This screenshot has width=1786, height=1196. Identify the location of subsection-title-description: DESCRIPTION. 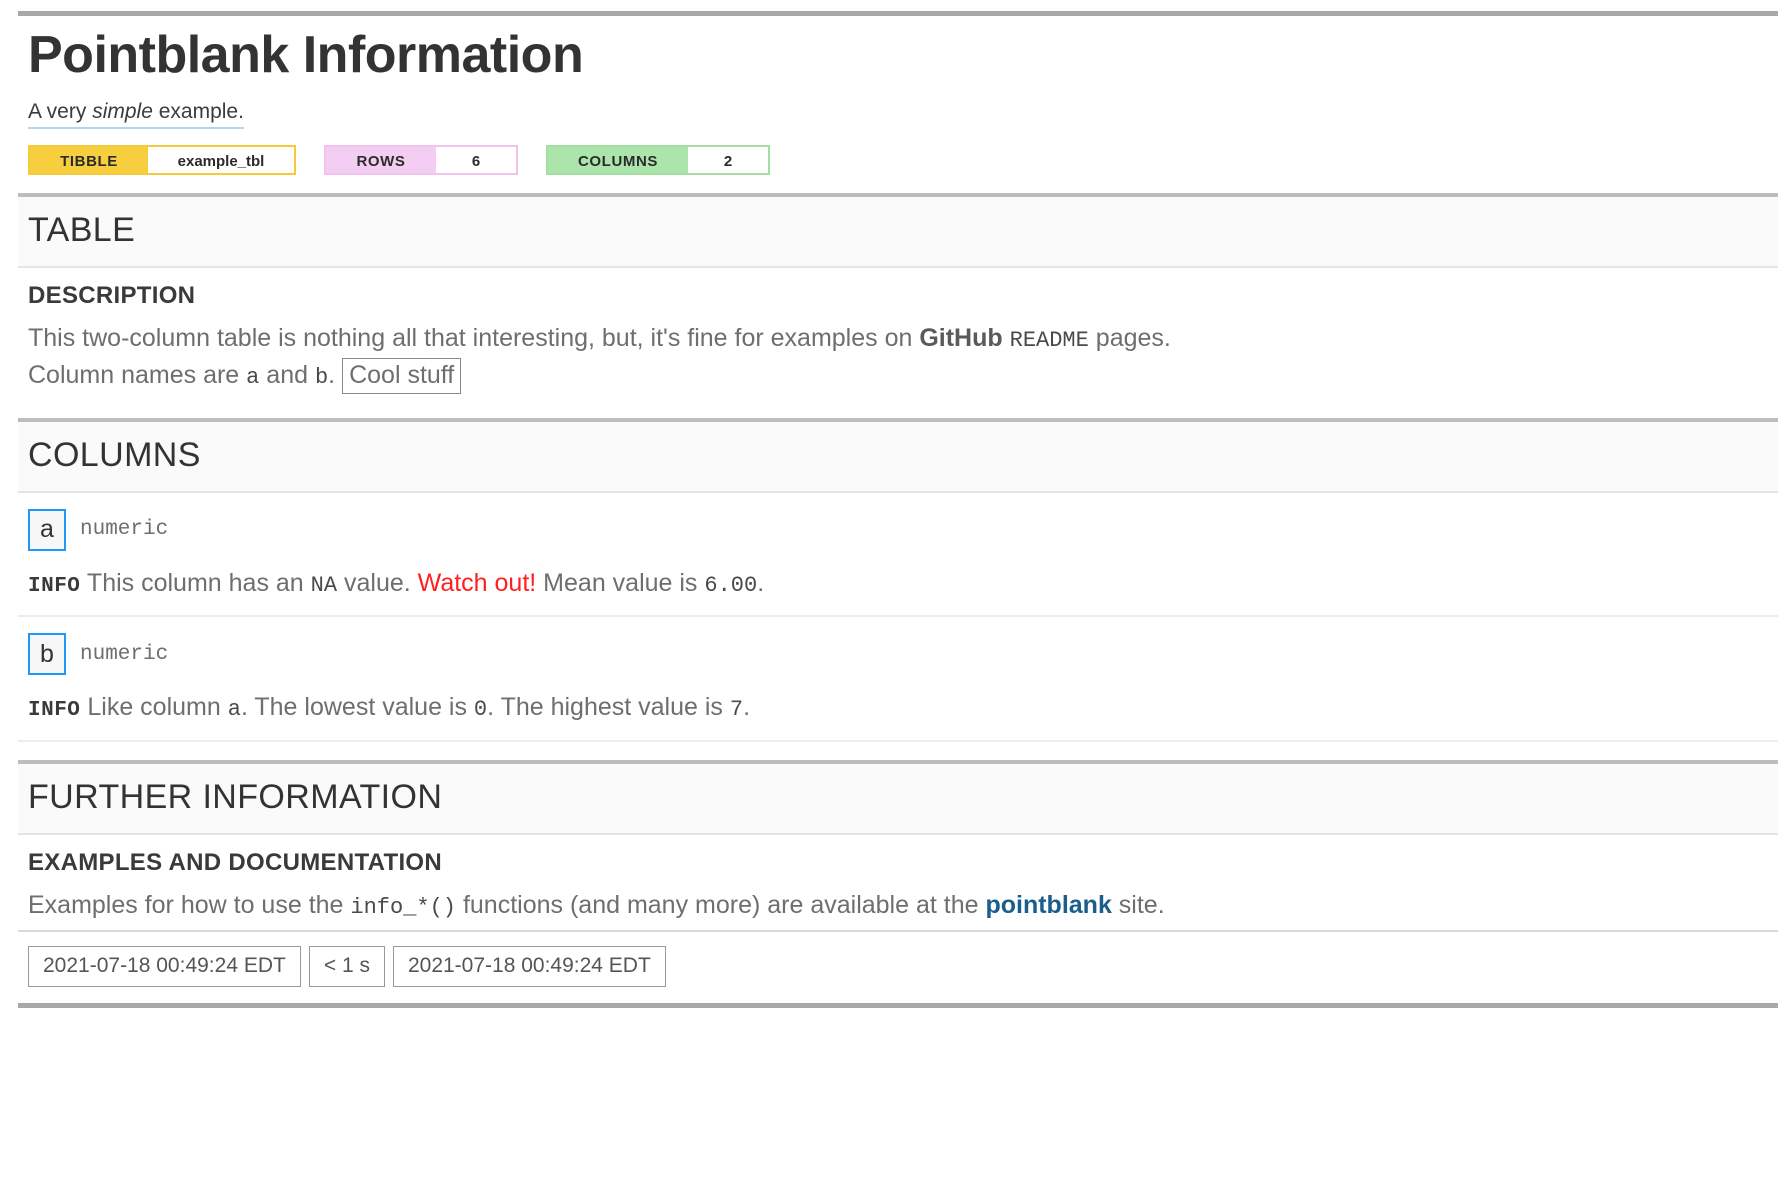
(112, 295).